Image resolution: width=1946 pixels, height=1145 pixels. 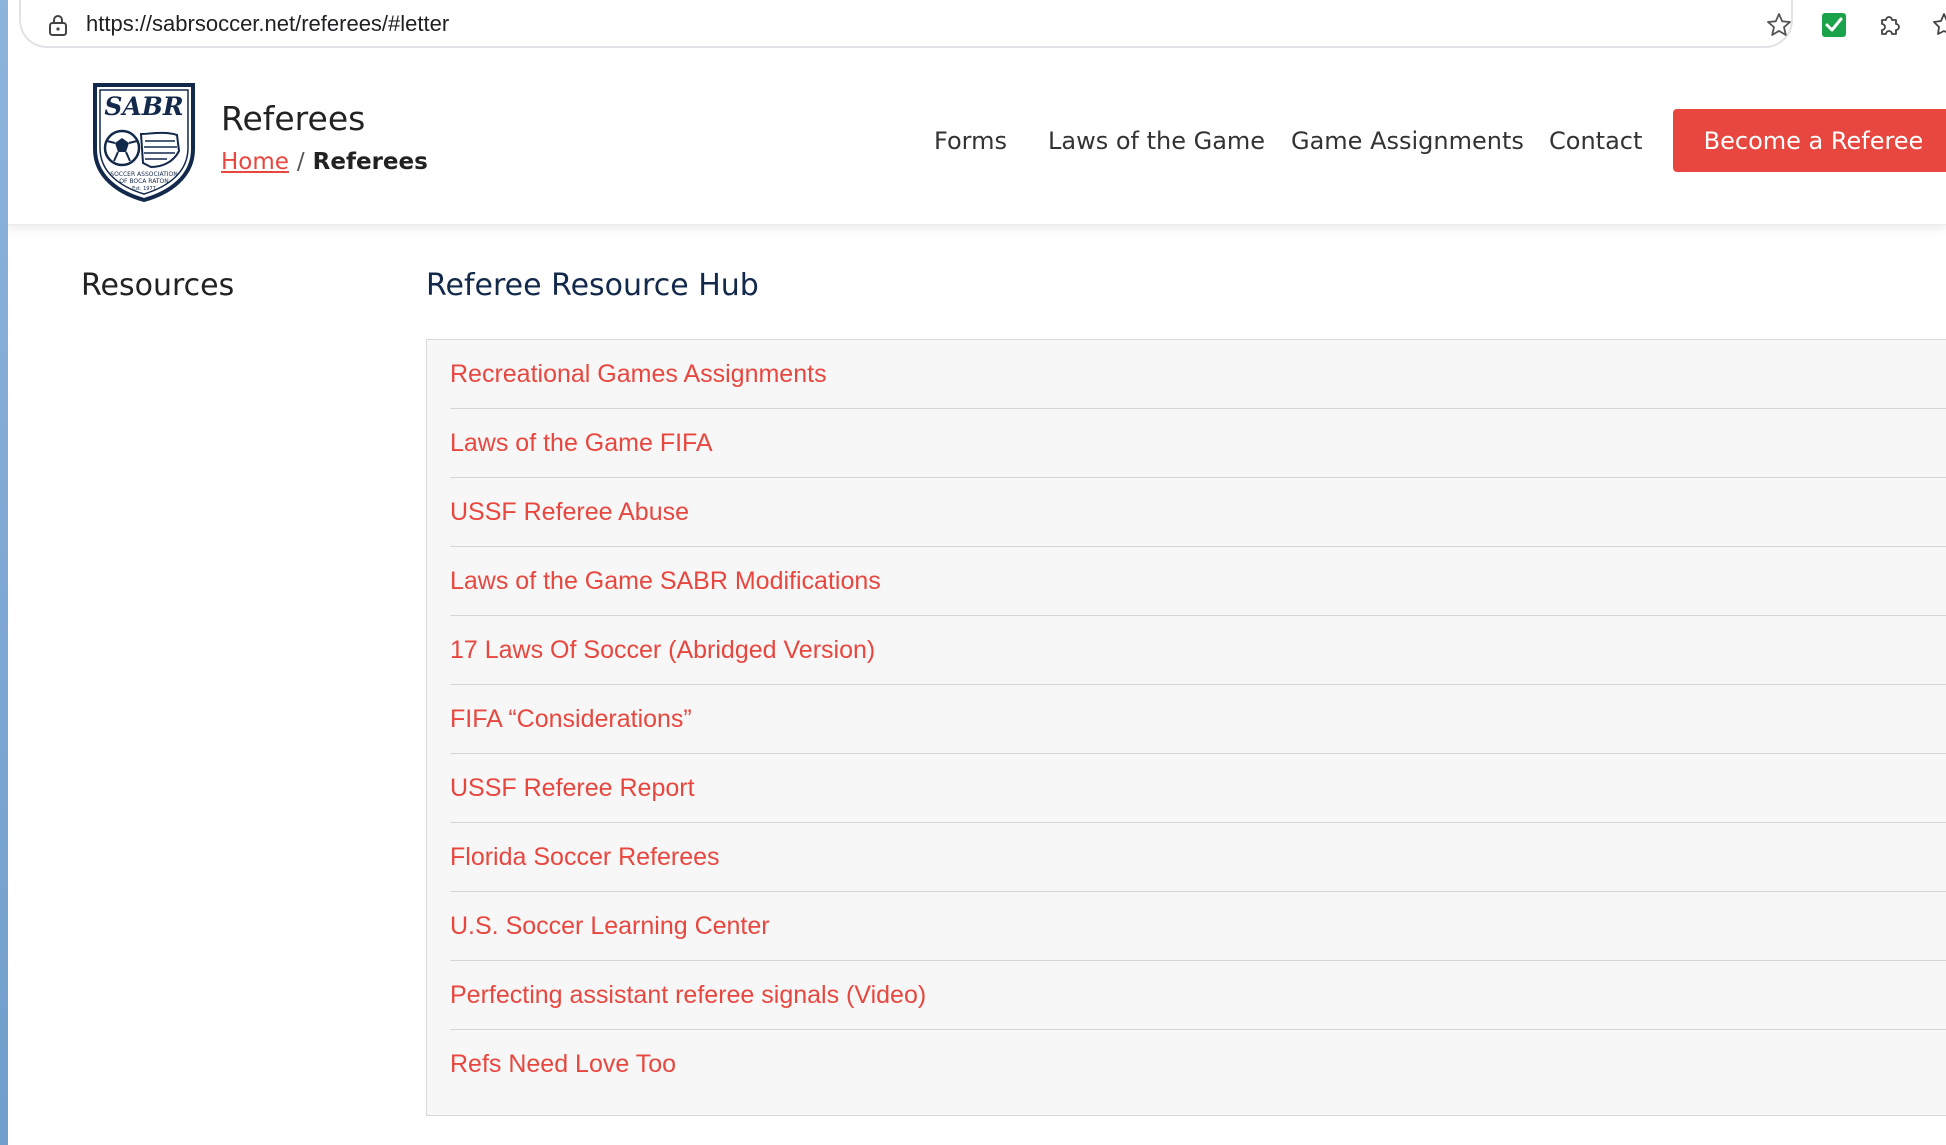 What do you see at coordinates (370, 162) in the screenshot?
I see `breadcrumb-current: Referees` at bounding box center [370, 162].